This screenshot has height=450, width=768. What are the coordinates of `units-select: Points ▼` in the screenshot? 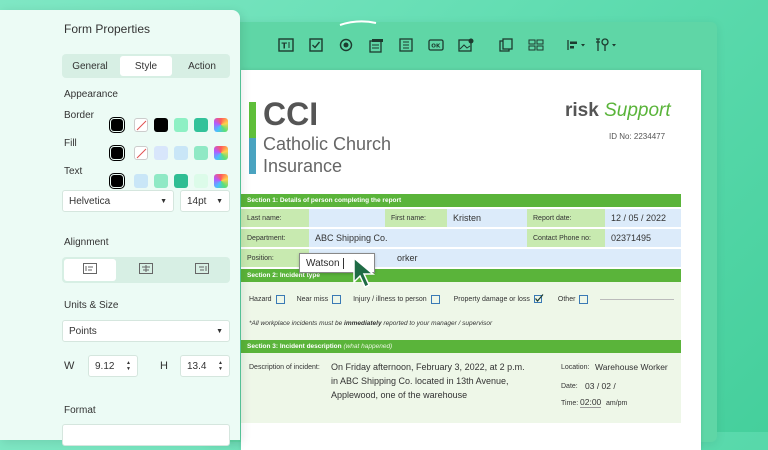 It's located at (146, 331).